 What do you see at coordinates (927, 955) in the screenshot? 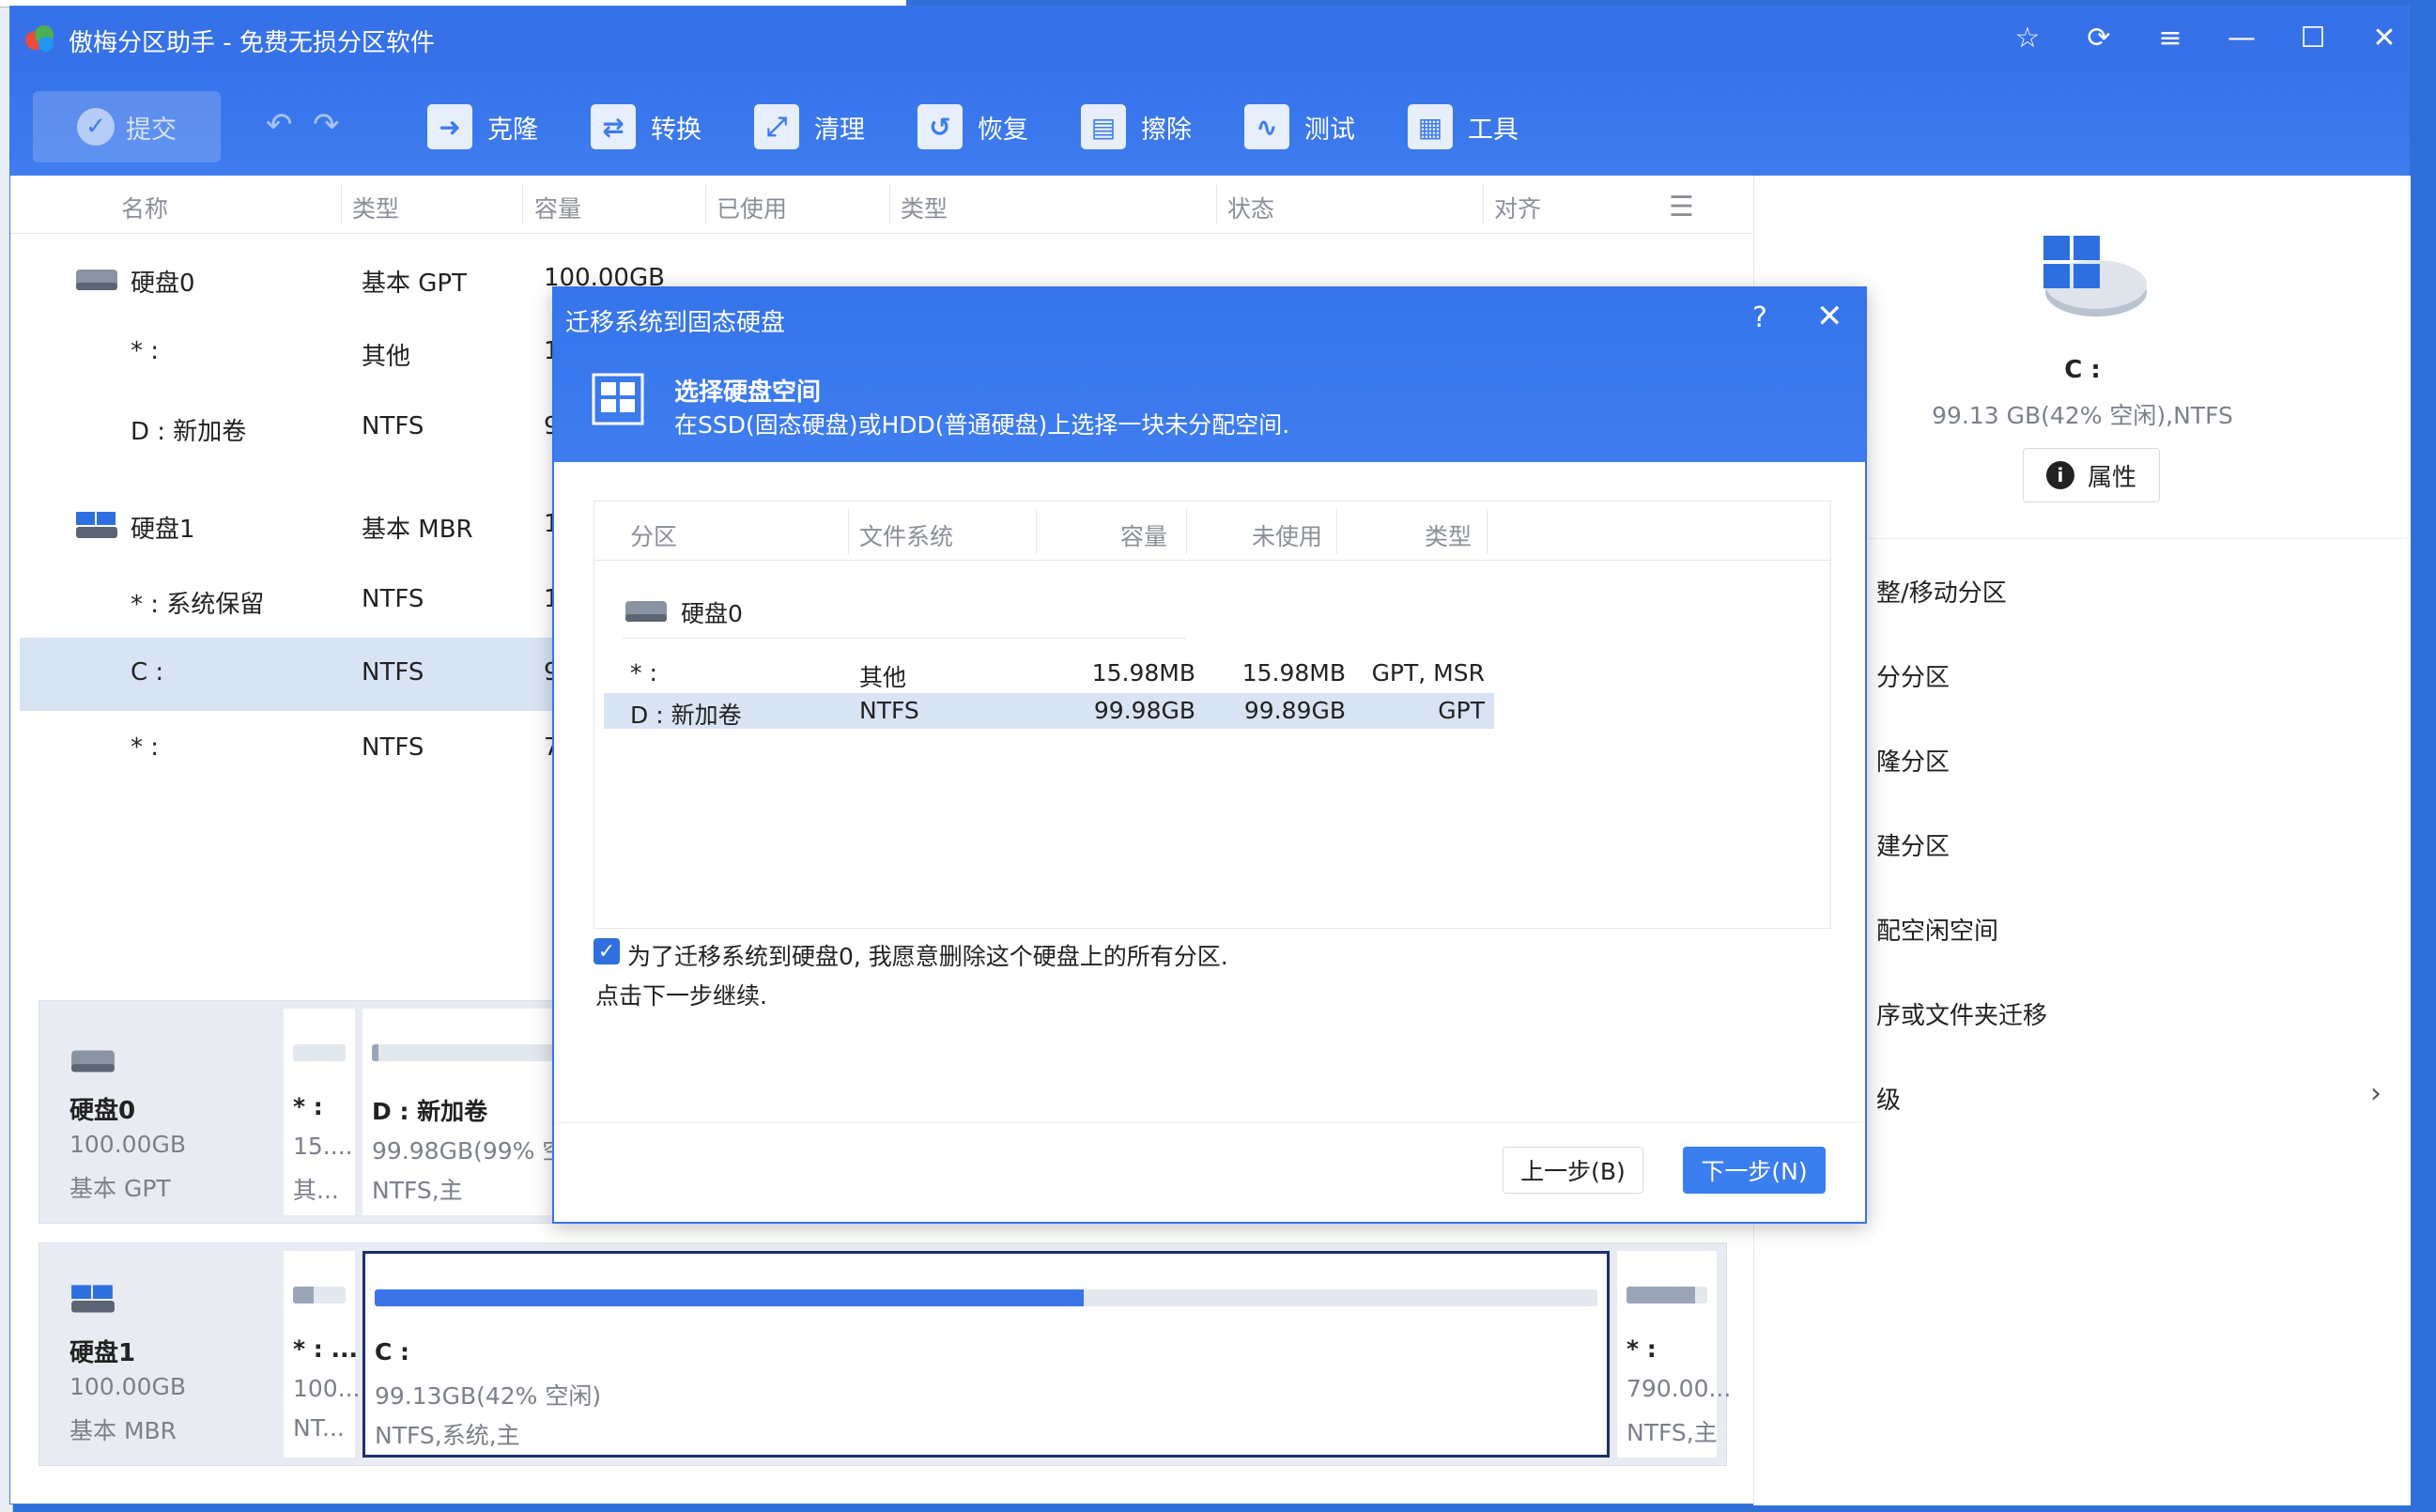
I see `confirm-delete-label: 为了迁移系统到硬盘0, 我愿意删除这个硬盘上的所有分区.` at bounding box center [927, 955].